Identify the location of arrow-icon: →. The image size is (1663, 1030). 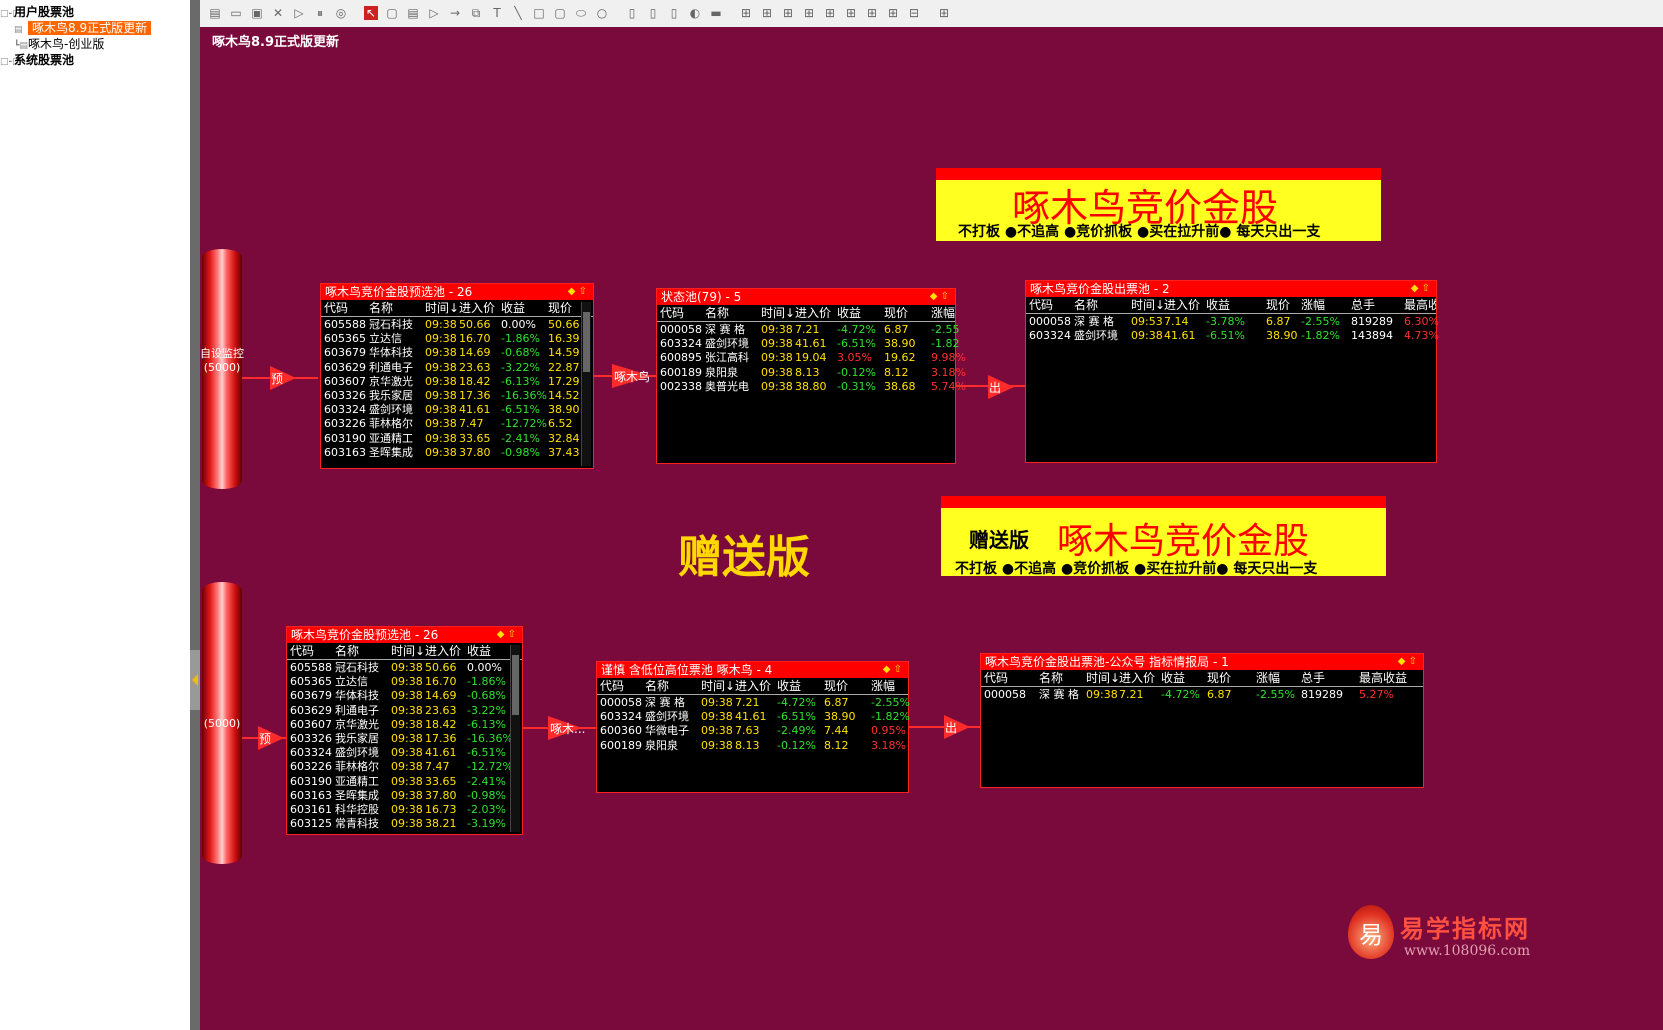
(455, 13).